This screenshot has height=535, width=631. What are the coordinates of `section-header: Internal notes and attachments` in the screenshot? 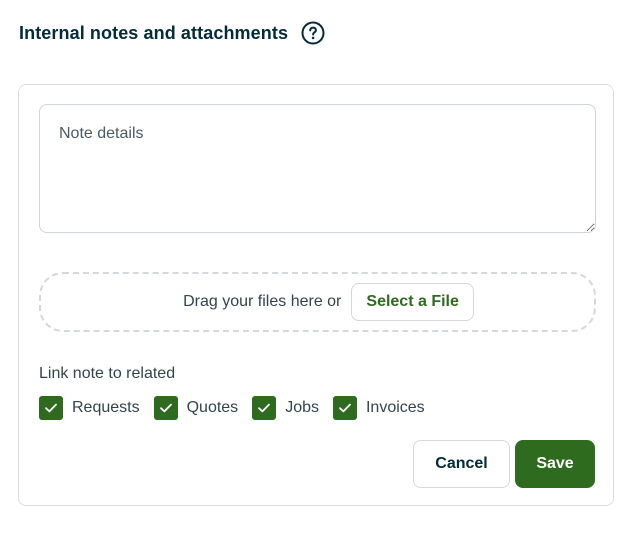 It's located at (172, 33).